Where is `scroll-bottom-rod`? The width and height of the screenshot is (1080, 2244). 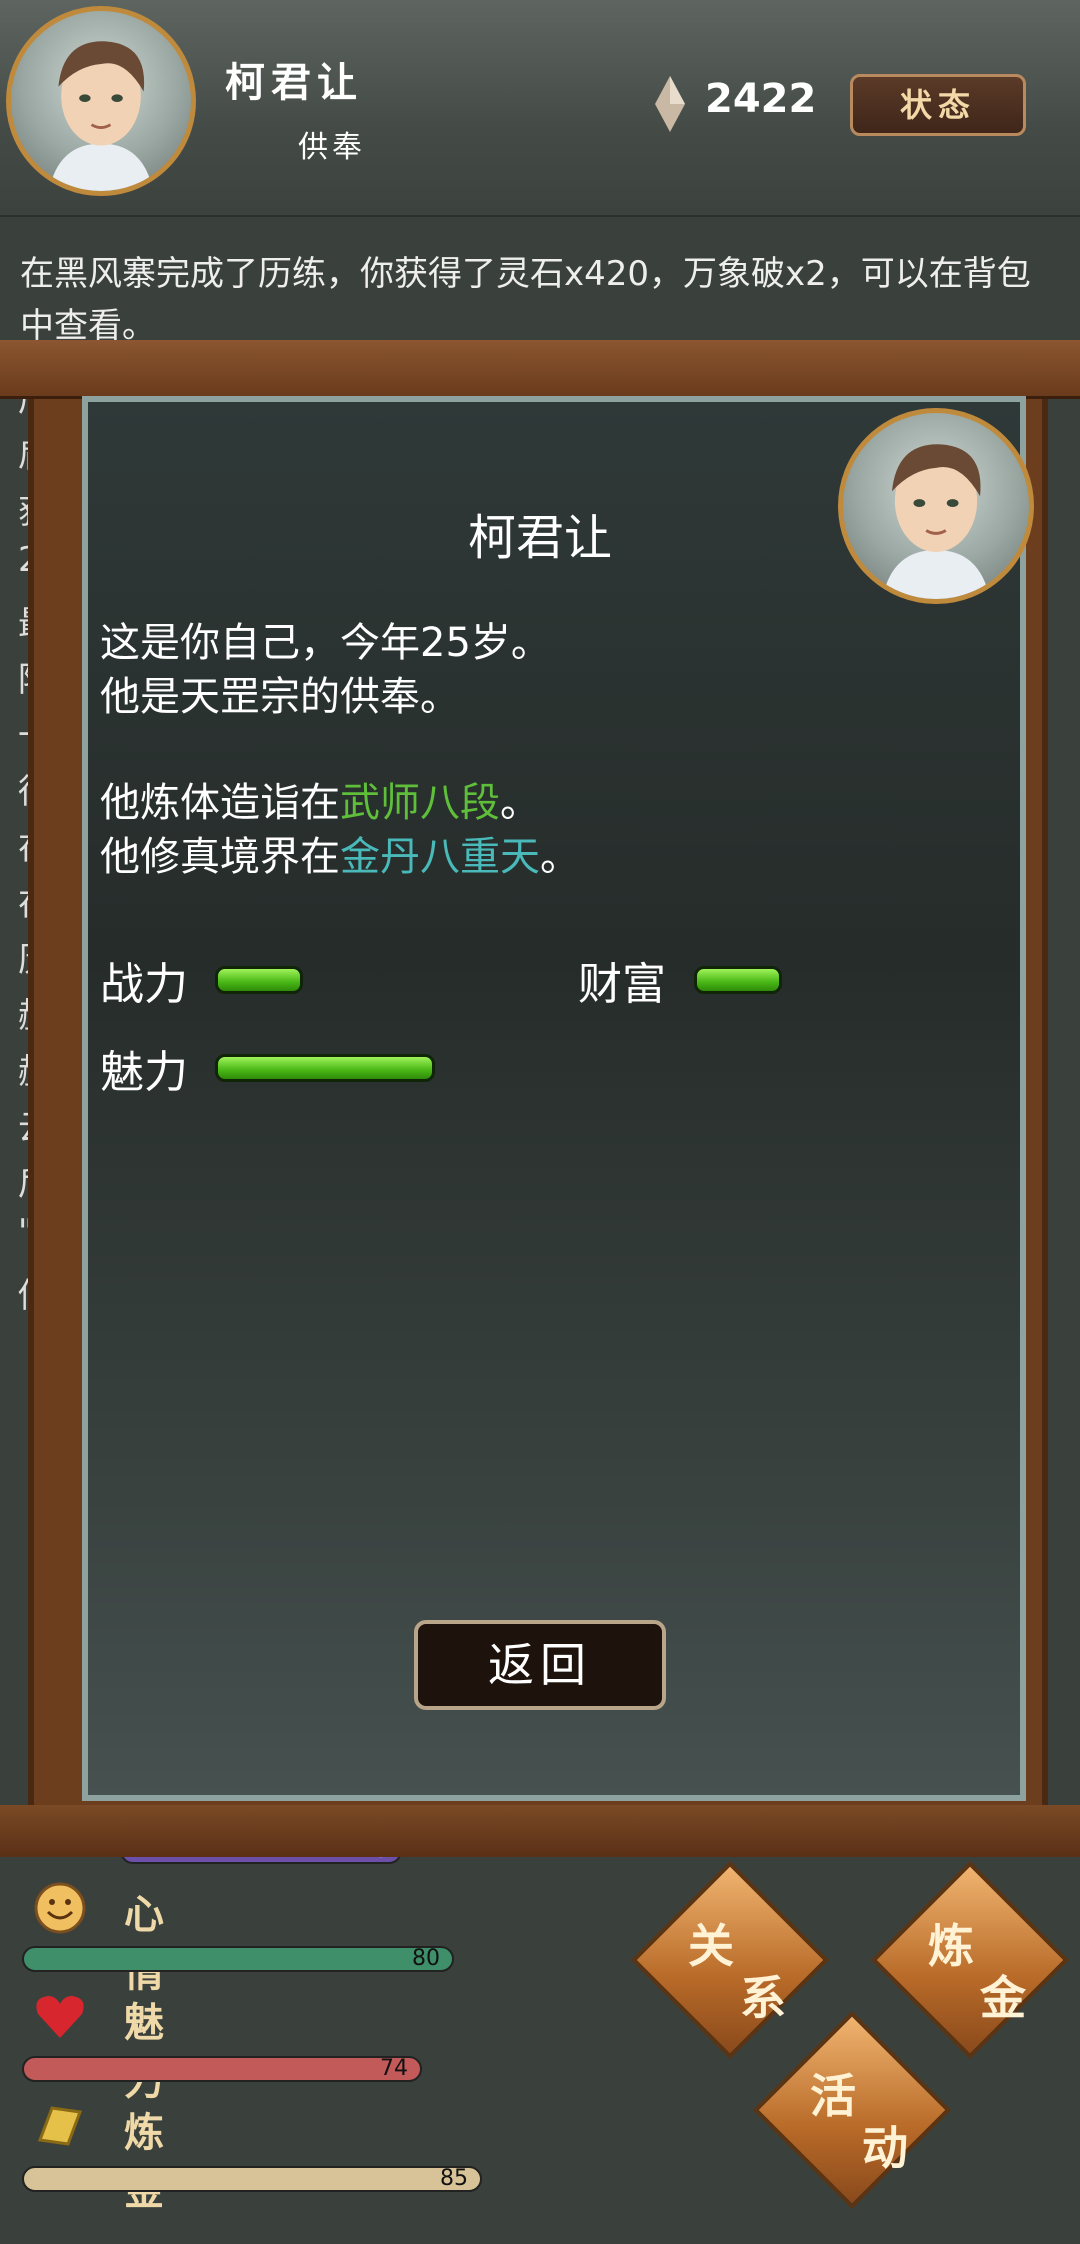
scroll-bottom-rod is located at coordinates (540, 1831).